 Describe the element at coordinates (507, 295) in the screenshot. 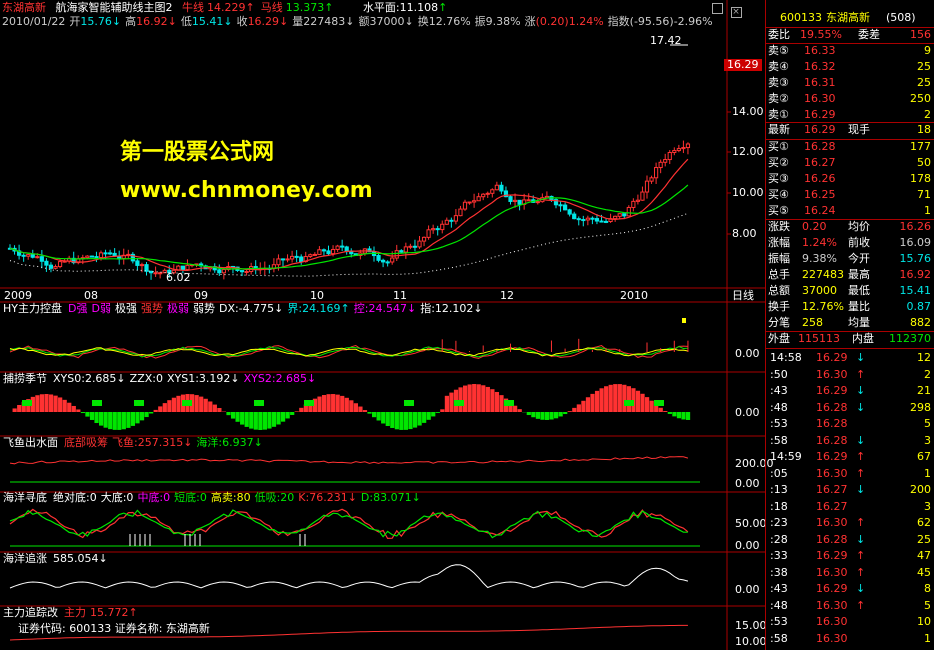

I see `date-axis-label: 12` at that location.